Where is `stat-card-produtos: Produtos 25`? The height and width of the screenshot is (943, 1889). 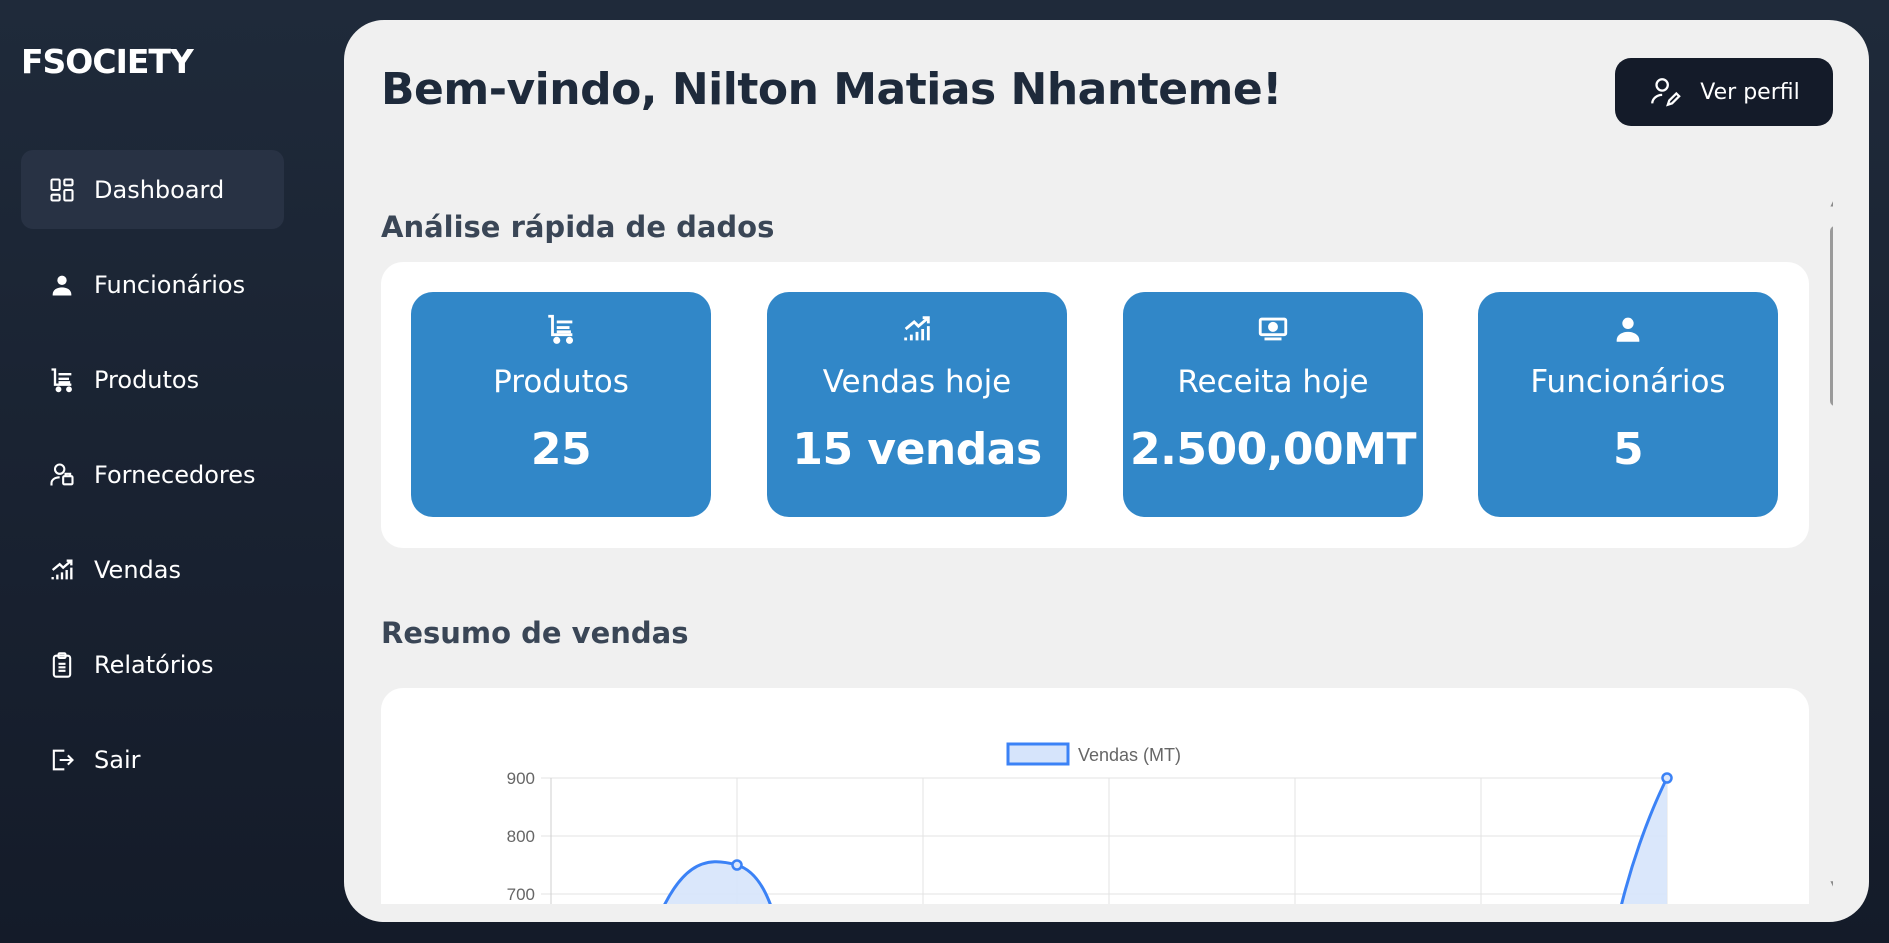
stat-card-produtos: Produtos 25 is located at coordinates (561, 404).